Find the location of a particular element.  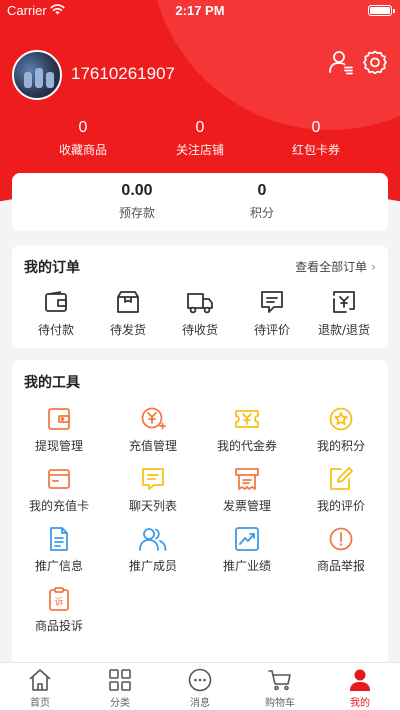

balance-label: 预存款 is located at coordinates (136, 213).